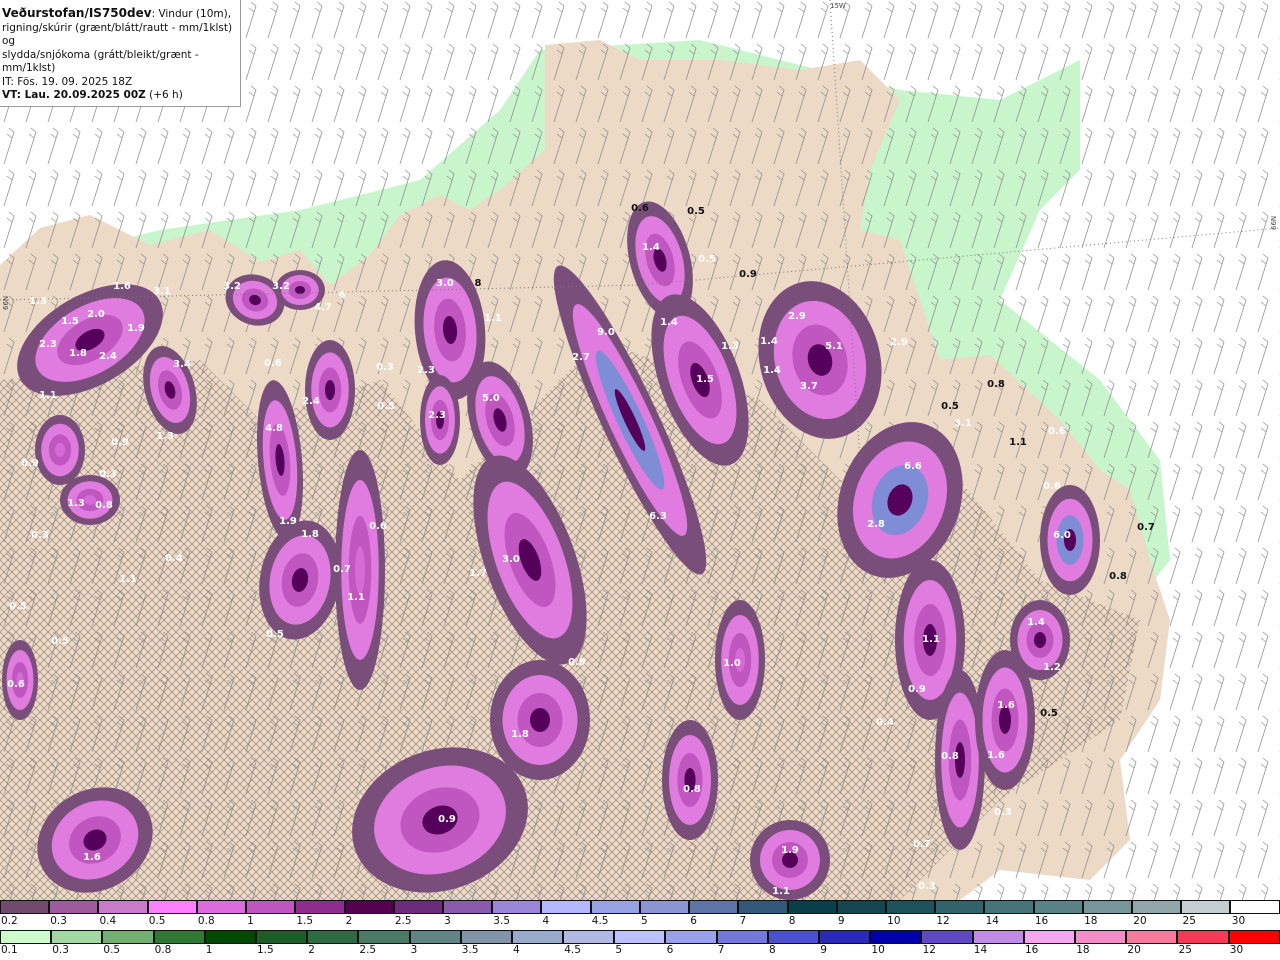  I want to click on legend-label: 8, so click(772, 950).